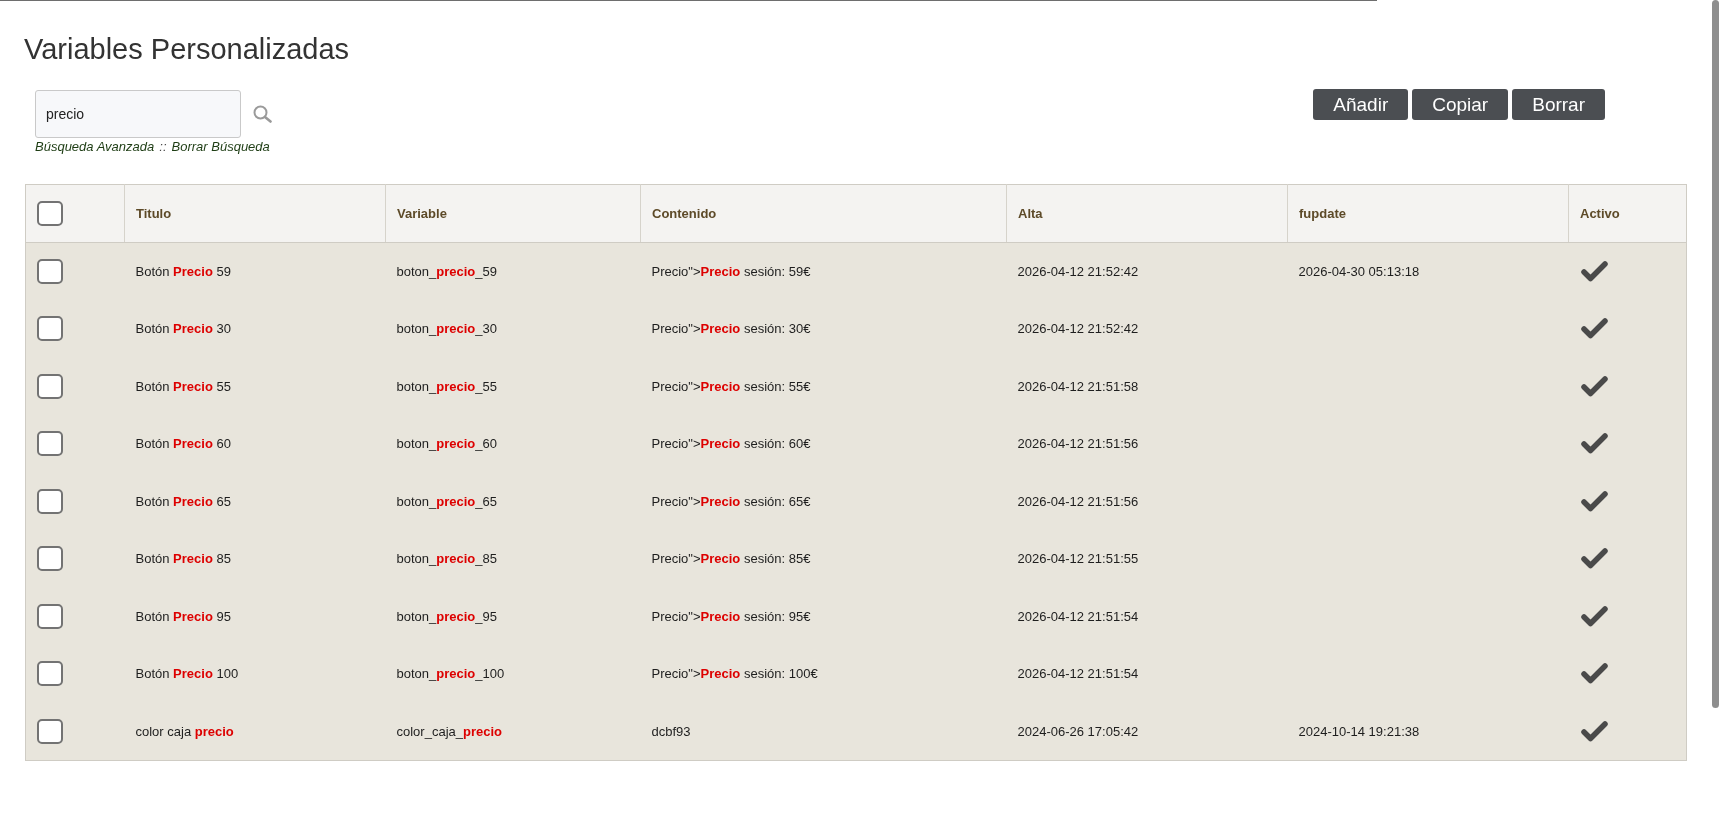 This screenshot has width=1720, height=821. Describe the element at coordinates (187, 674) in the screenshot. I see `cell-text: Botón Precio 100` at that location.